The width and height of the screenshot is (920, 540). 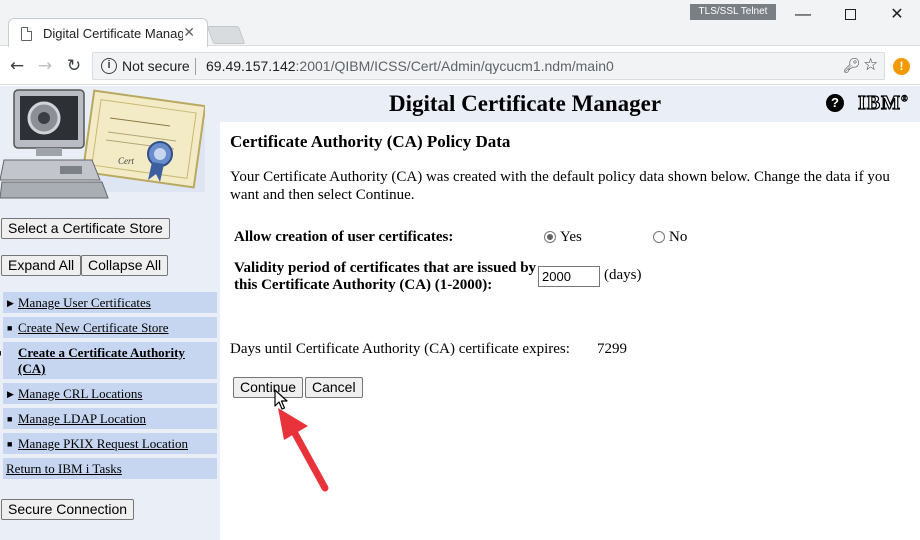 I want to click on bookmark-star-icon: ☆, so click(x=870, y=65).